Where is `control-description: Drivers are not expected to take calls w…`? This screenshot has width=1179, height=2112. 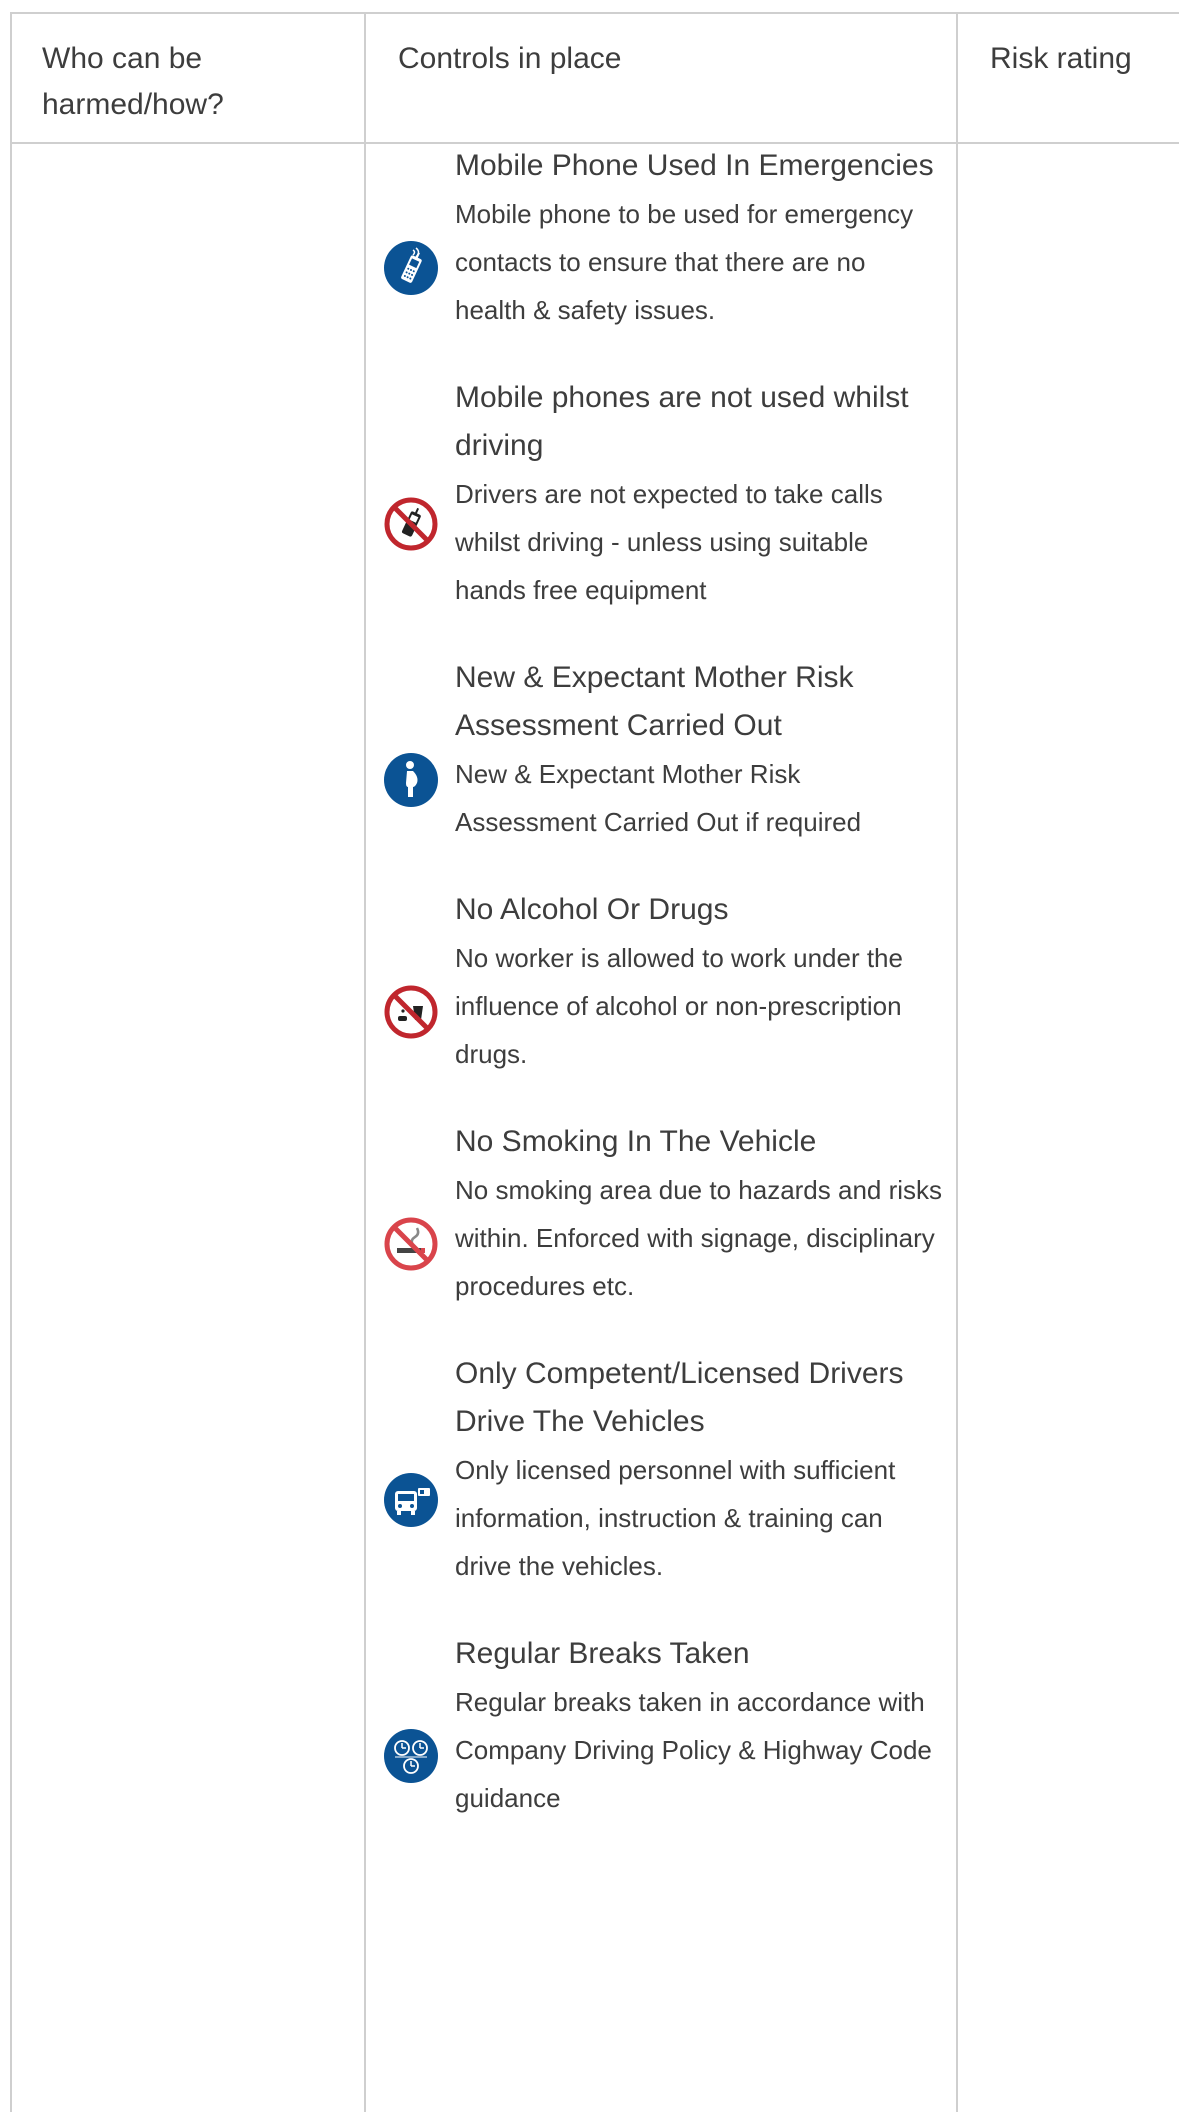 control-description: Drivers are not expected to take calls w… is located at coordinates (669, 542).